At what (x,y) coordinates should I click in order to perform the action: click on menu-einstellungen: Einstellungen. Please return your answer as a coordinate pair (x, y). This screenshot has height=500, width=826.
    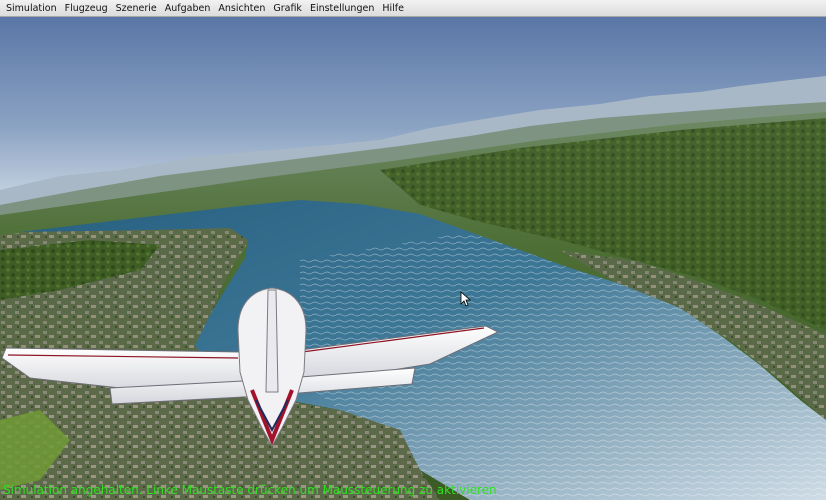
    Looking at the image, I should click on (343, 8).